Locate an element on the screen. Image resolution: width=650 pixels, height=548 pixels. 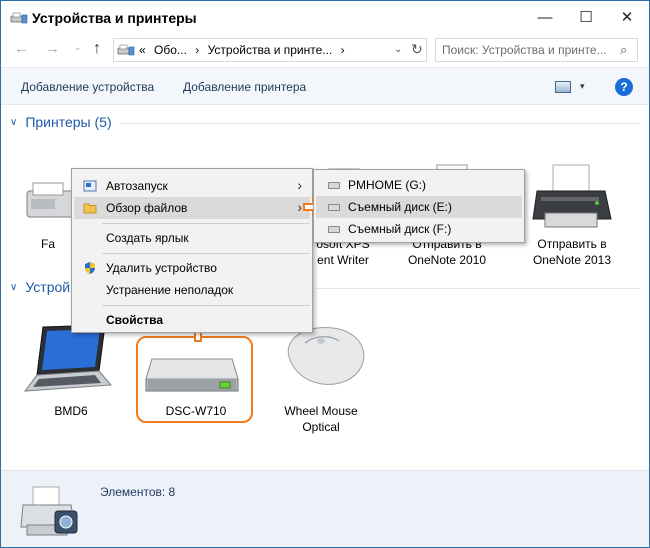
context-menu-item-browse-files: Обзор файлов › is located at coordinates (192, 208).